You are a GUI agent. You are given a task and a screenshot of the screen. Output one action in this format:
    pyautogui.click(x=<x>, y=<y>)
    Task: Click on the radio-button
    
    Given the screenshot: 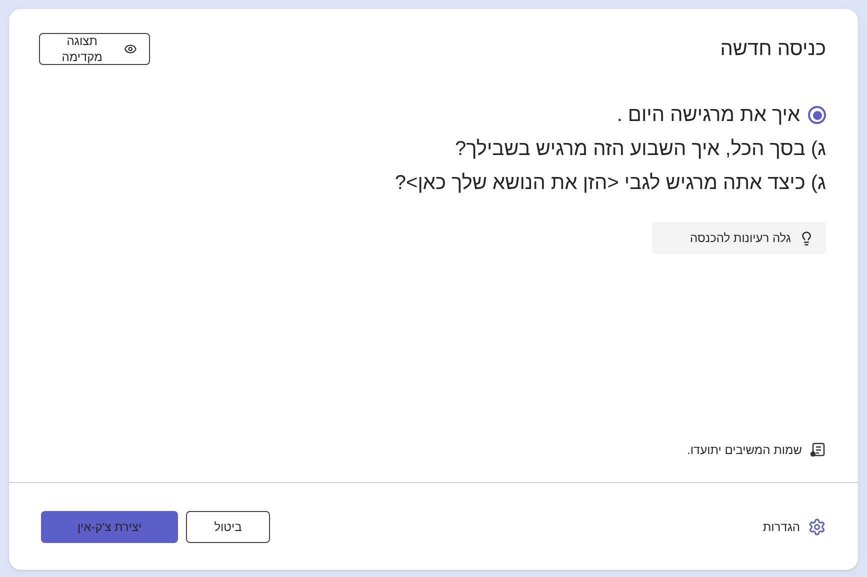 What is the action you would take?
    pyautogui.click(x=817, y=115)
    